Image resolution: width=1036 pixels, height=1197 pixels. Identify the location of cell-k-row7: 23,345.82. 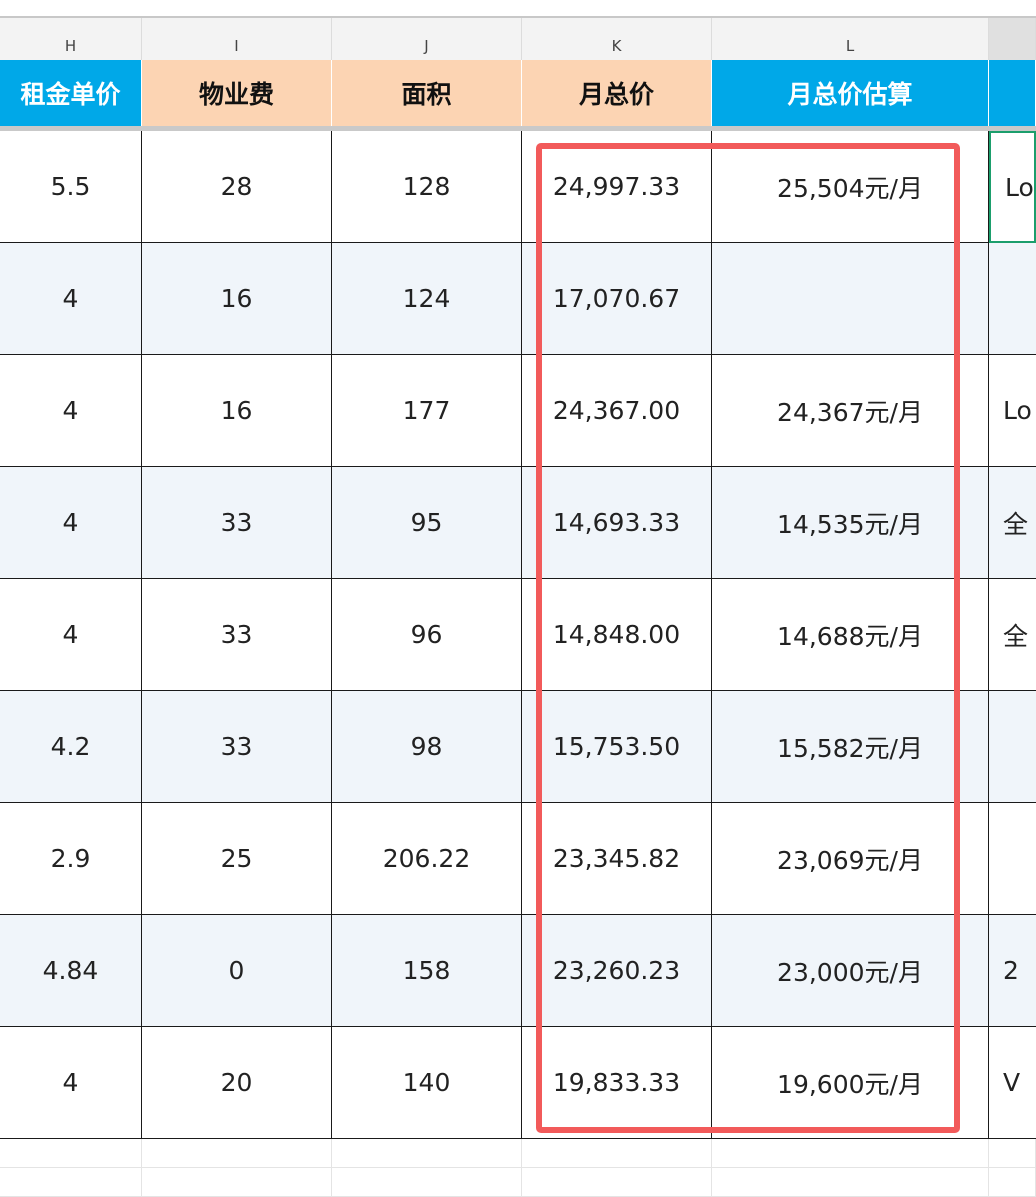
(617, 859).